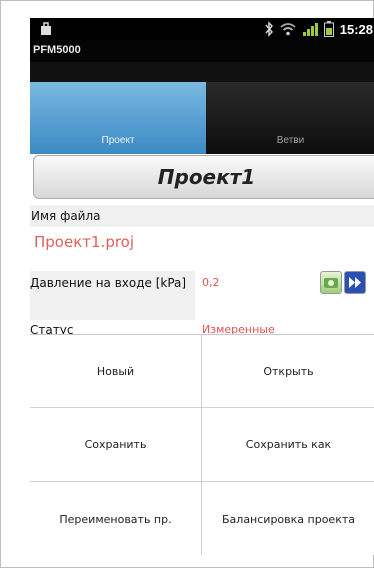  I want to click on status-bar: 15:28, so click(202, 29).